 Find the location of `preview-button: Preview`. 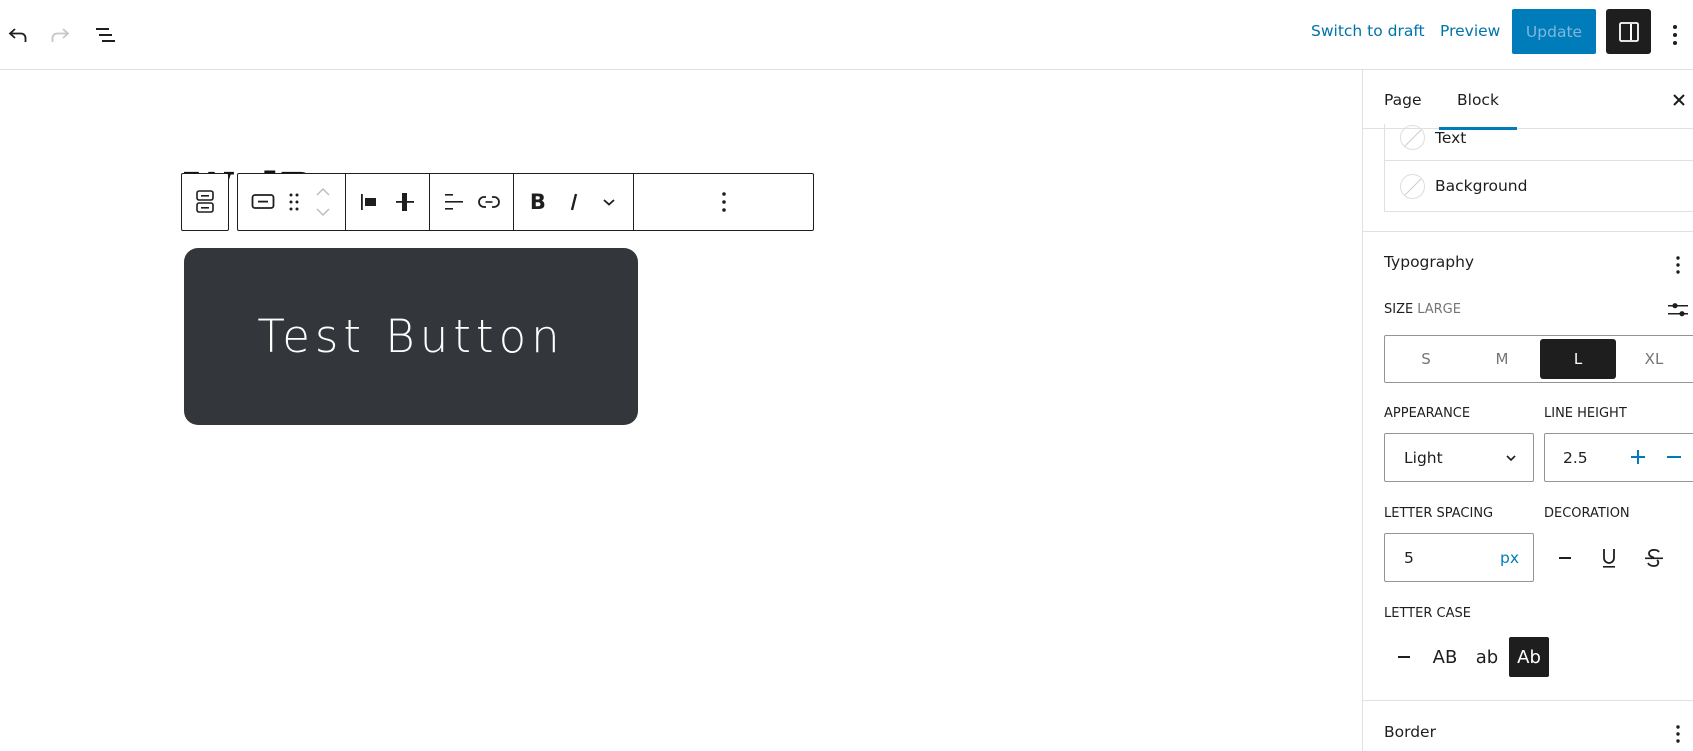

preview-button: Preview is located at coordinates (1470, 31).